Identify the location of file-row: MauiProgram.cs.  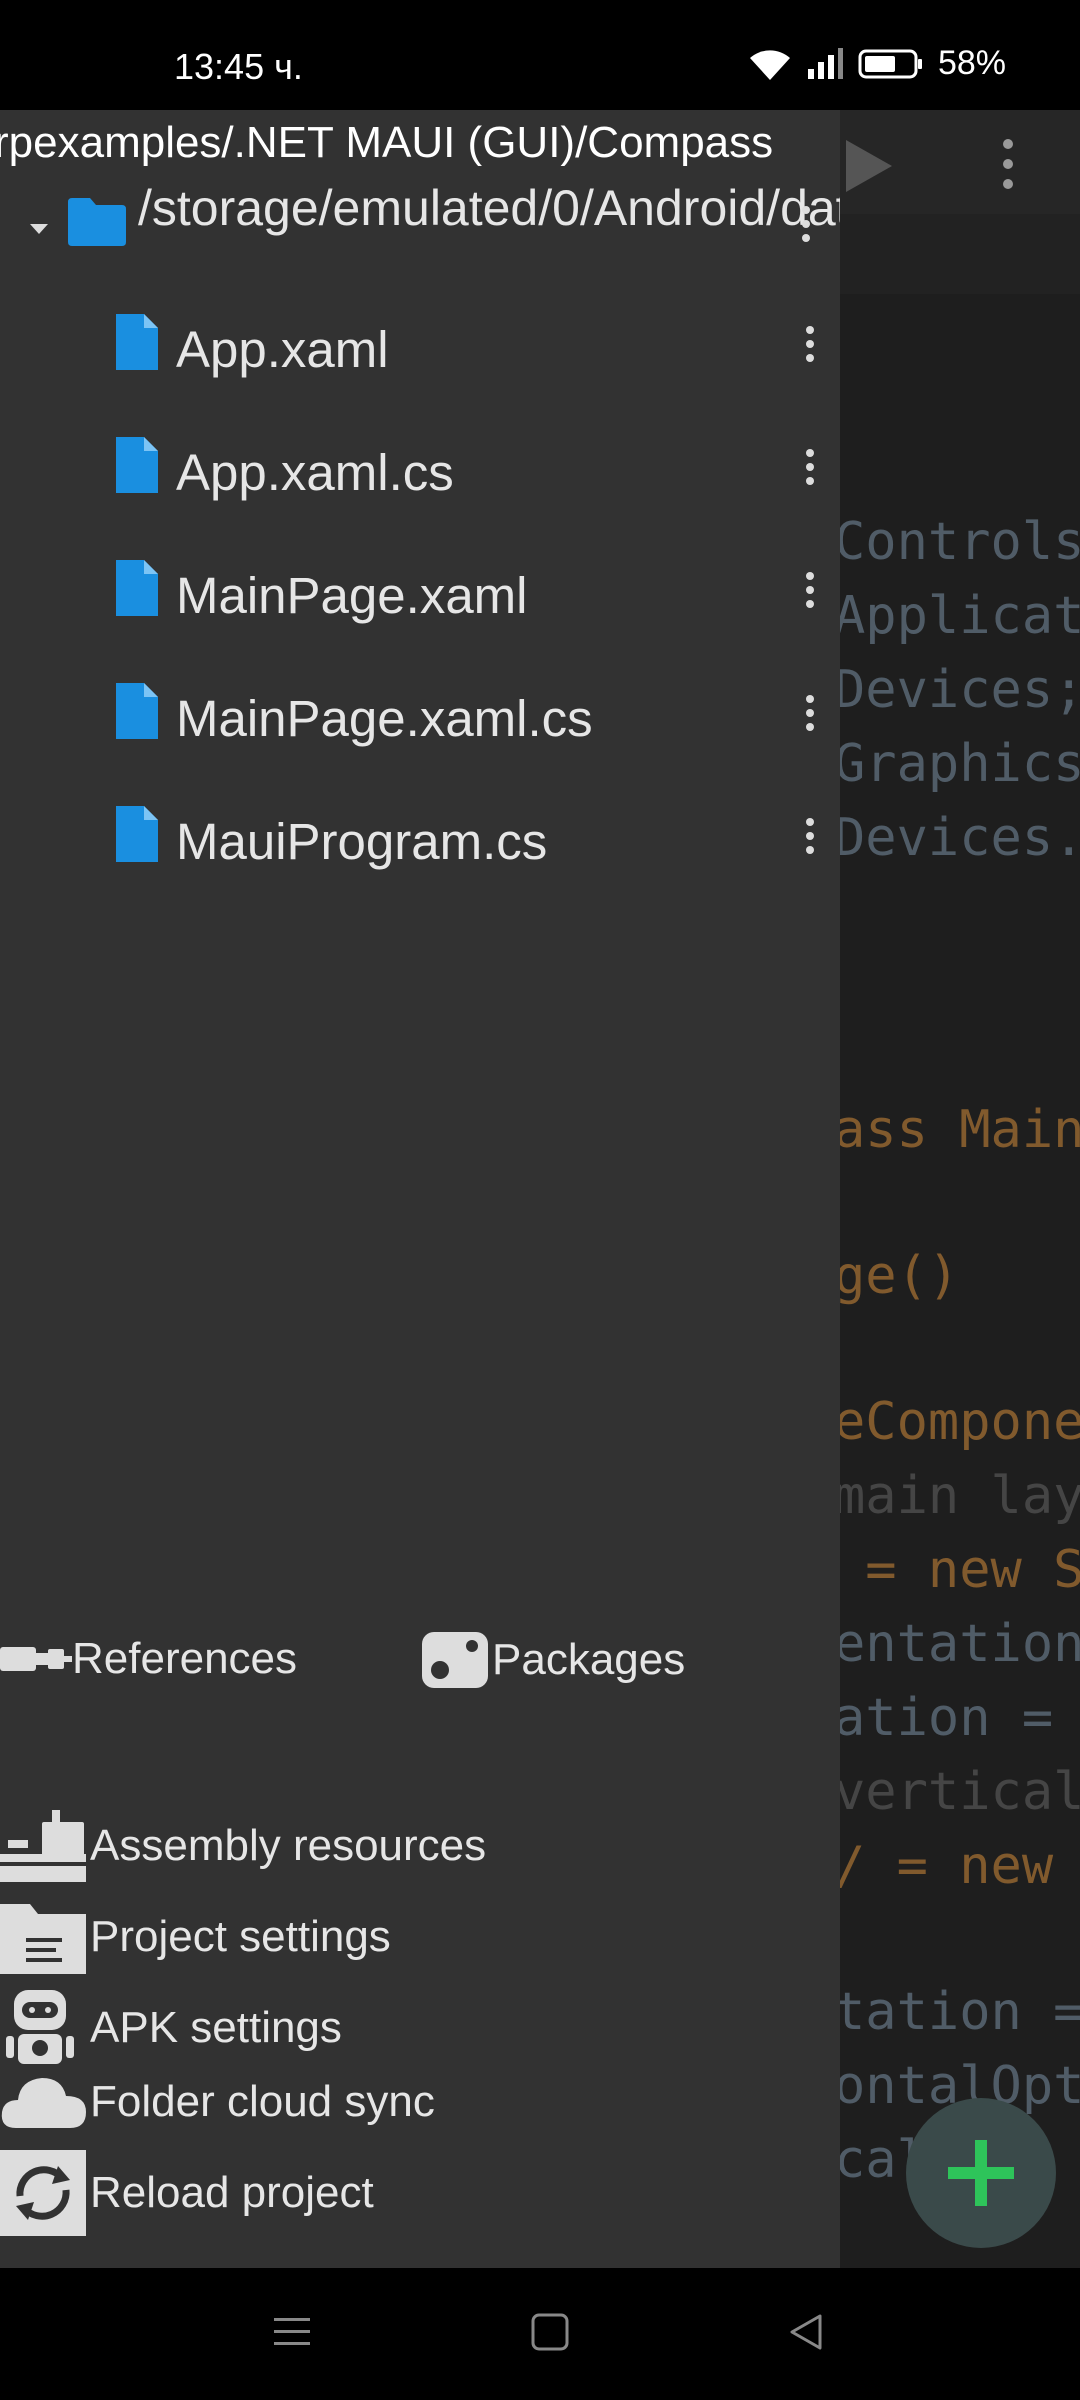
(420, 841).